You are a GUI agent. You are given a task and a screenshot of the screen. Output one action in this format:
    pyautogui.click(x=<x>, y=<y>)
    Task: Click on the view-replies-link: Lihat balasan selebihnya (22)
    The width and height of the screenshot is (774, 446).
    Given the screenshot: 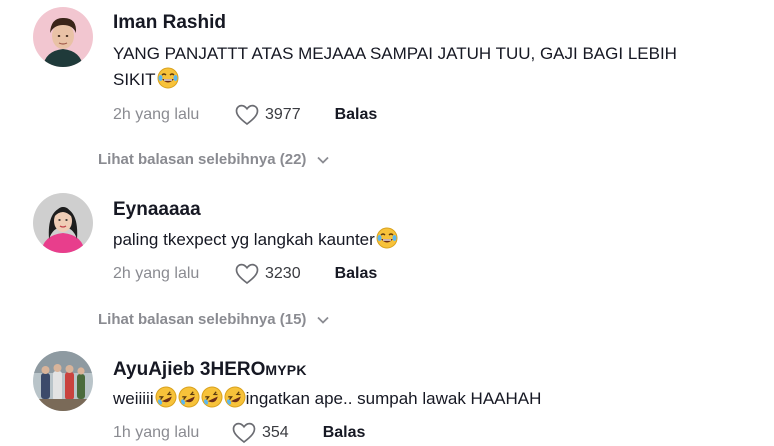 What is the action you would take?
    pyautogui.click(x=214, y=159)
    